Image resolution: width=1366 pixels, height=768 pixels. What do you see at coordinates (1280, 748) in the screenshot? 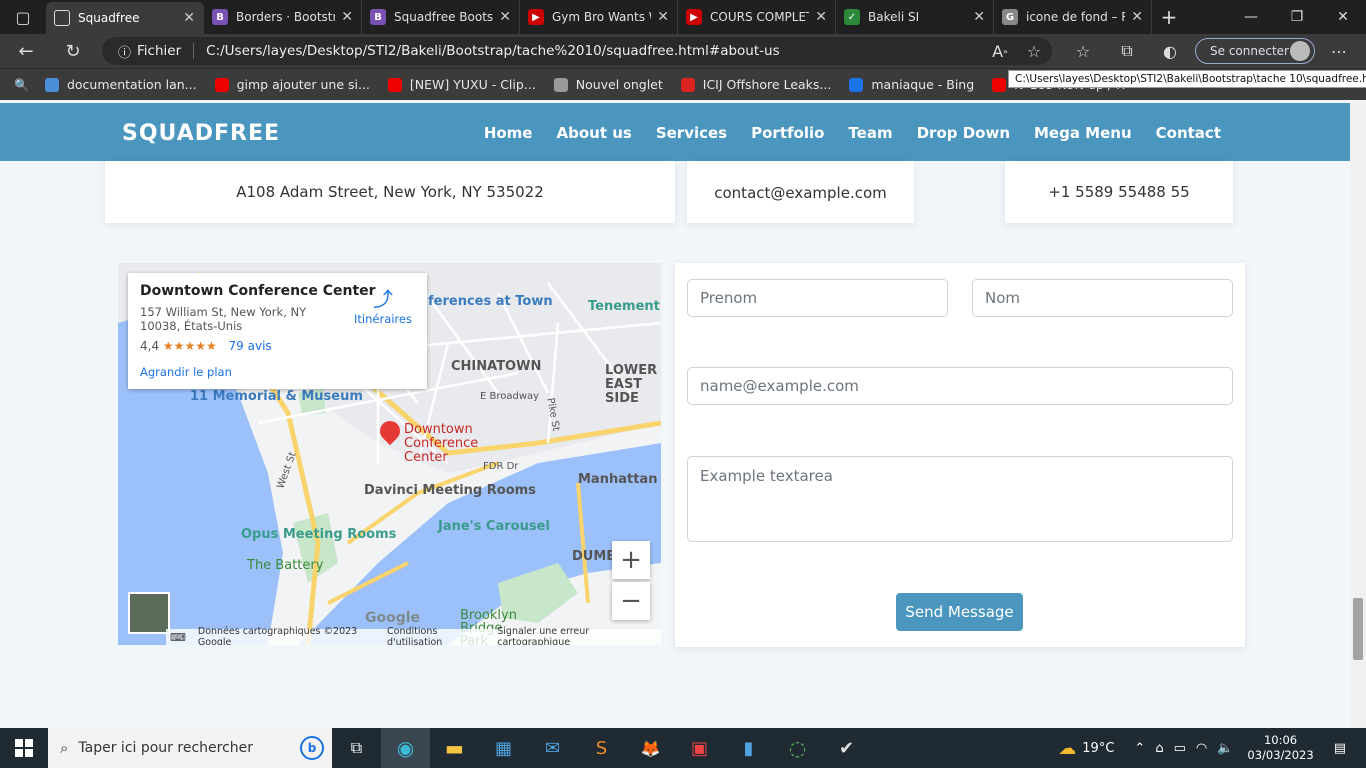
I see `clock: 10:06 03/03/2023` at bounding box center [1280, 748].